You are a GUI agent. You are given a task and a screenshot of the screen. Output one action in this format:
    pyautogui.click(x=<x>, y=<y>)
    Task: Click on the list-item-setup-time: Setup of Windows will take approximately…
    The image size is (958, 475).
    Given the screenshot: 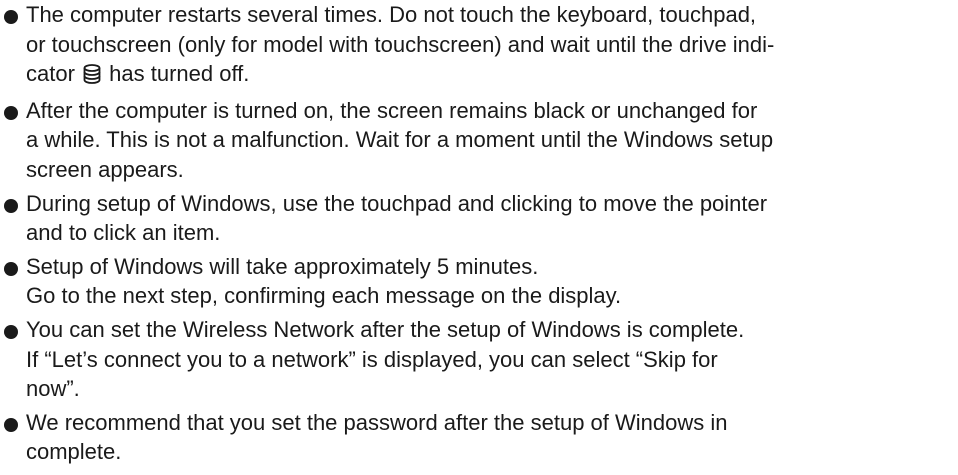 What is the action you would take?
    pyautogui.click(x=479, y=281)
    